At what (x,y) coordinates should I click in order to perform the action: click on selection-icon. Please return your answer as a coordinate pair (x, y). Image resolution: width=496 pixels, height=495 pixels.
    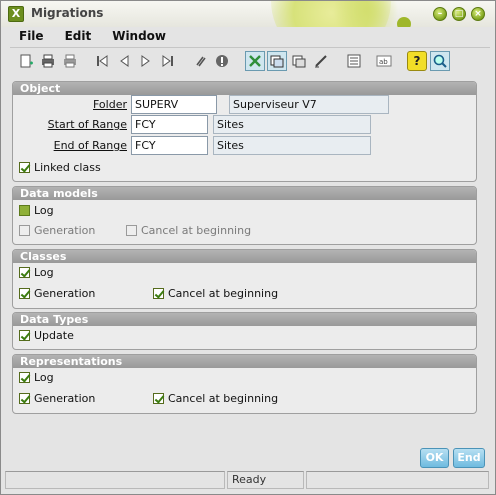
    Looking at the image, I should click on (255, 61).